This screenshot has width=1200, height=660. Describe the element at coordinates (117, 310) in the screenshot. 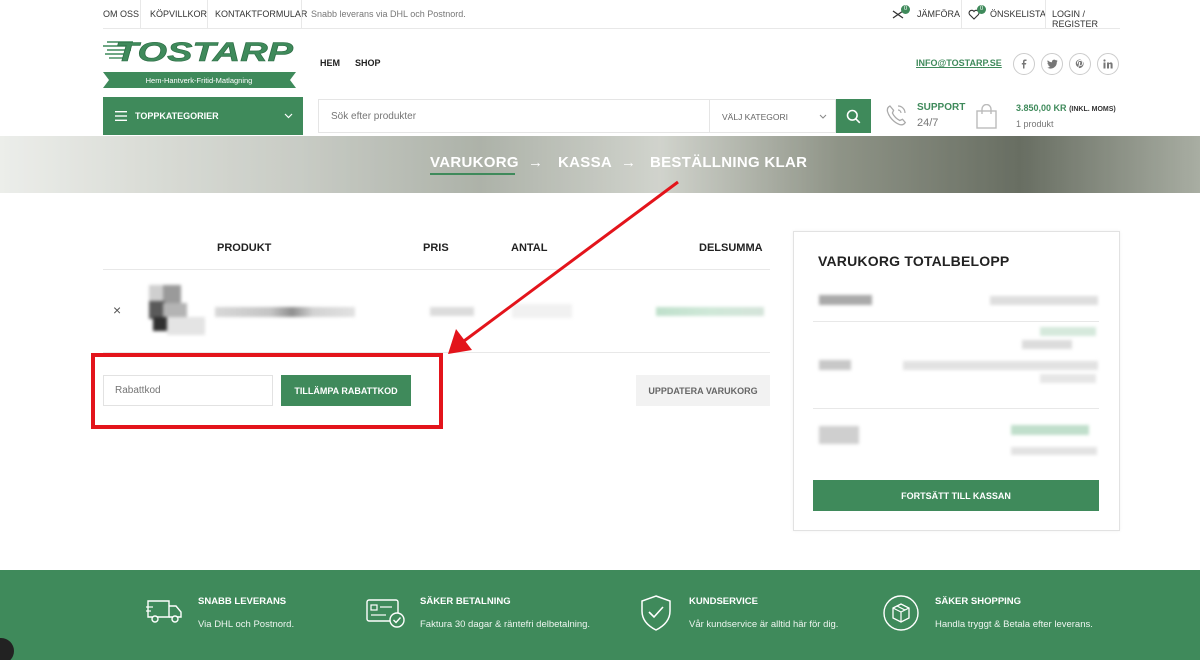

I see `remove-item-button: ×` at that location.